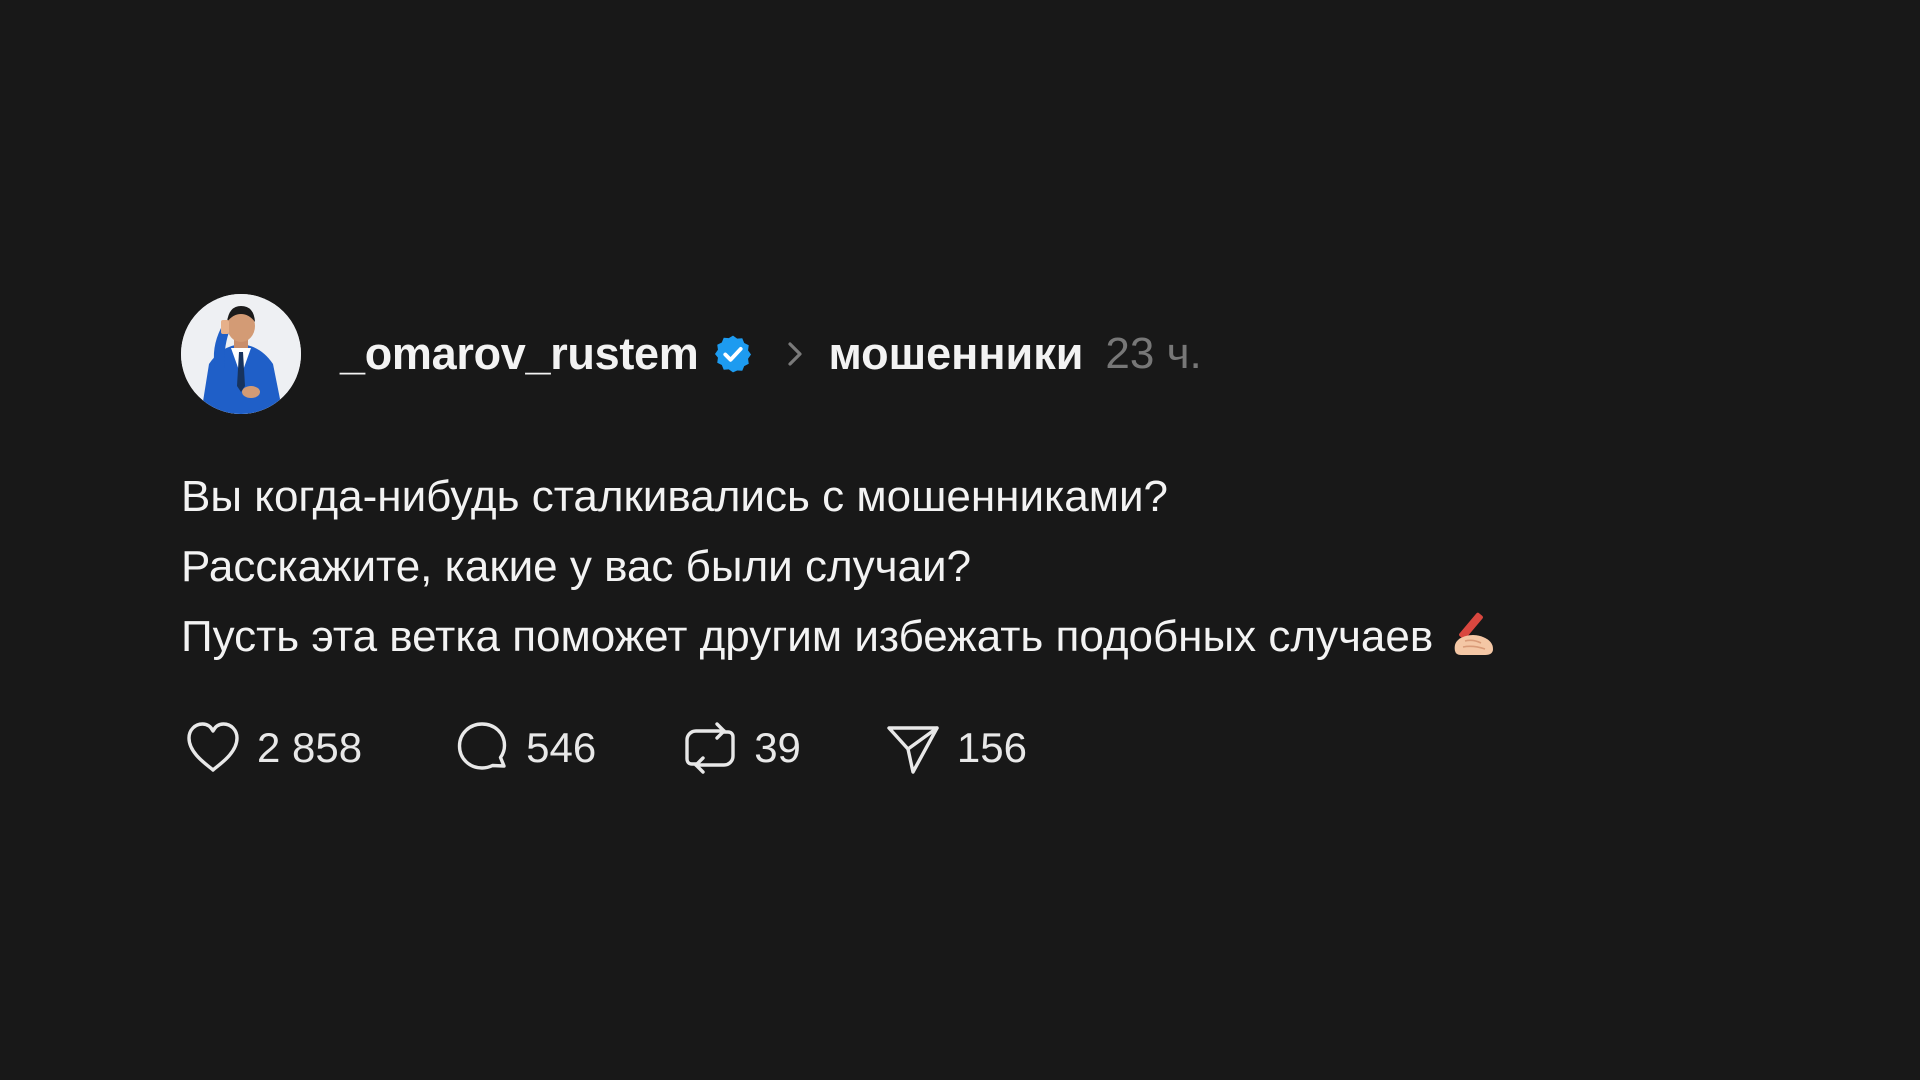  Describe the element at coordinates (710, 748) in the screenshot. I see `repost-icon` at that location.